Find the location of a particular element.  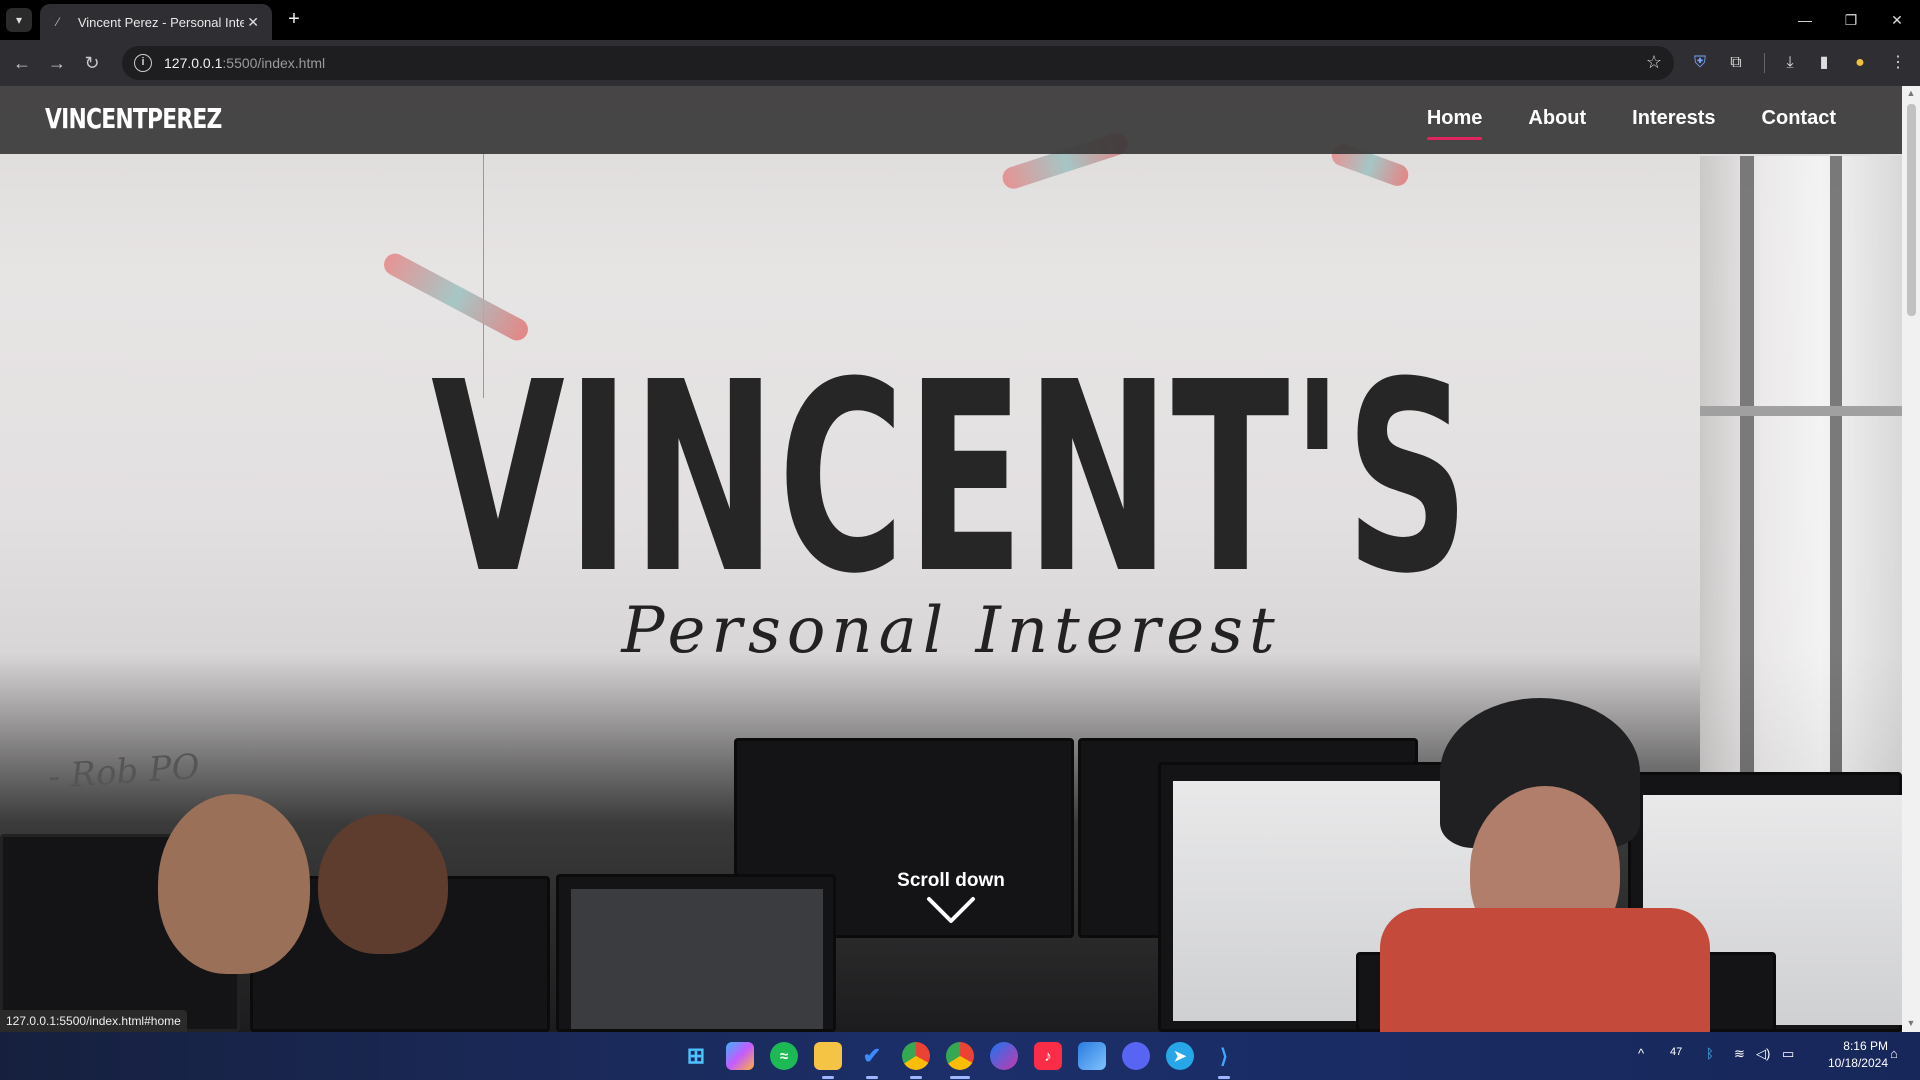

music-icon: ♪ is located at coordinates (1048, 1056).